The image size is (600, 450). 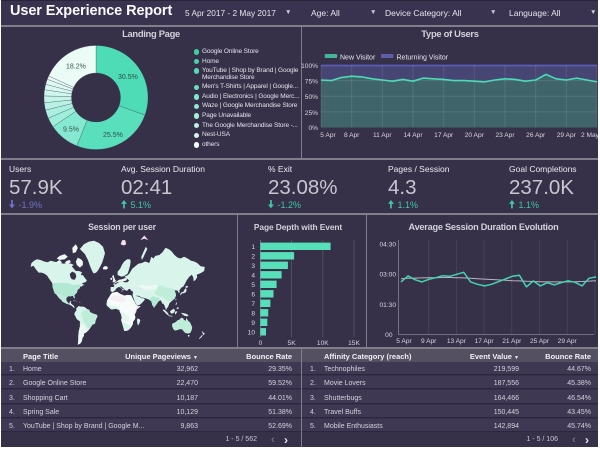 I want to click on svg-text: 9 Apr, so click(x=429, y=341).